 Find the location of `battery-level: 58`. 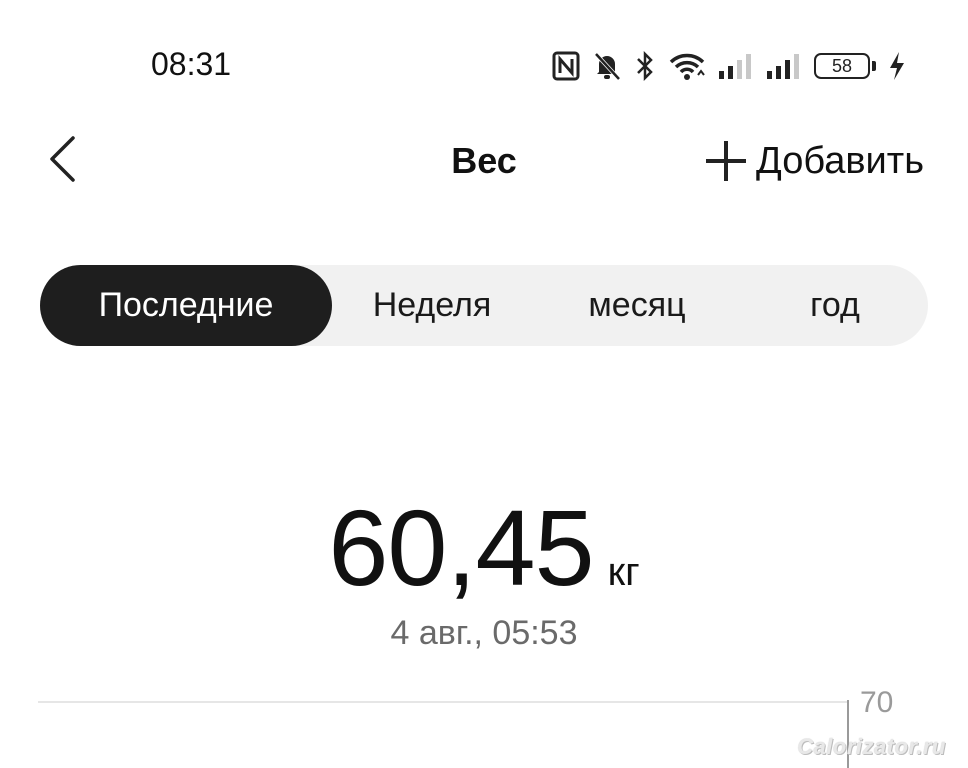

battery-level: 58 is located at coordinates (842, 66).